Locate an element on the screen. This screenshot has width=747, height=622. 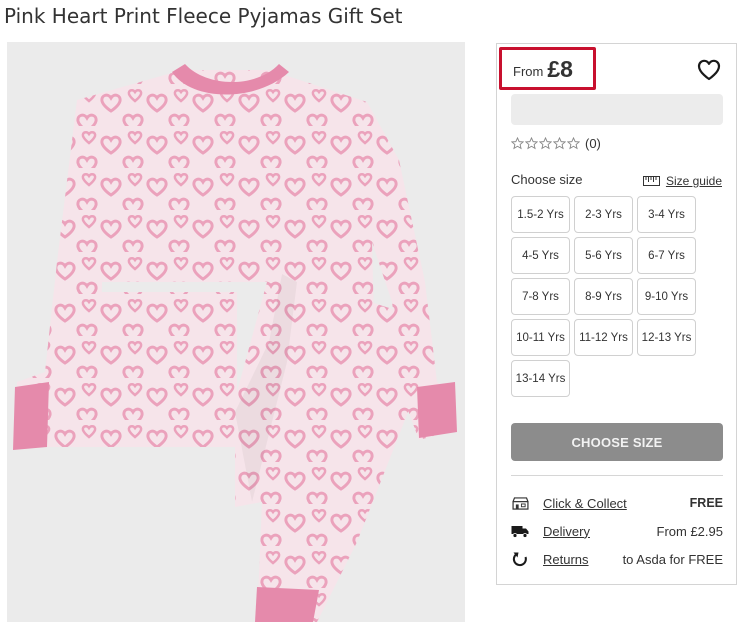
truck-icon is located at coordinates (520, 531).